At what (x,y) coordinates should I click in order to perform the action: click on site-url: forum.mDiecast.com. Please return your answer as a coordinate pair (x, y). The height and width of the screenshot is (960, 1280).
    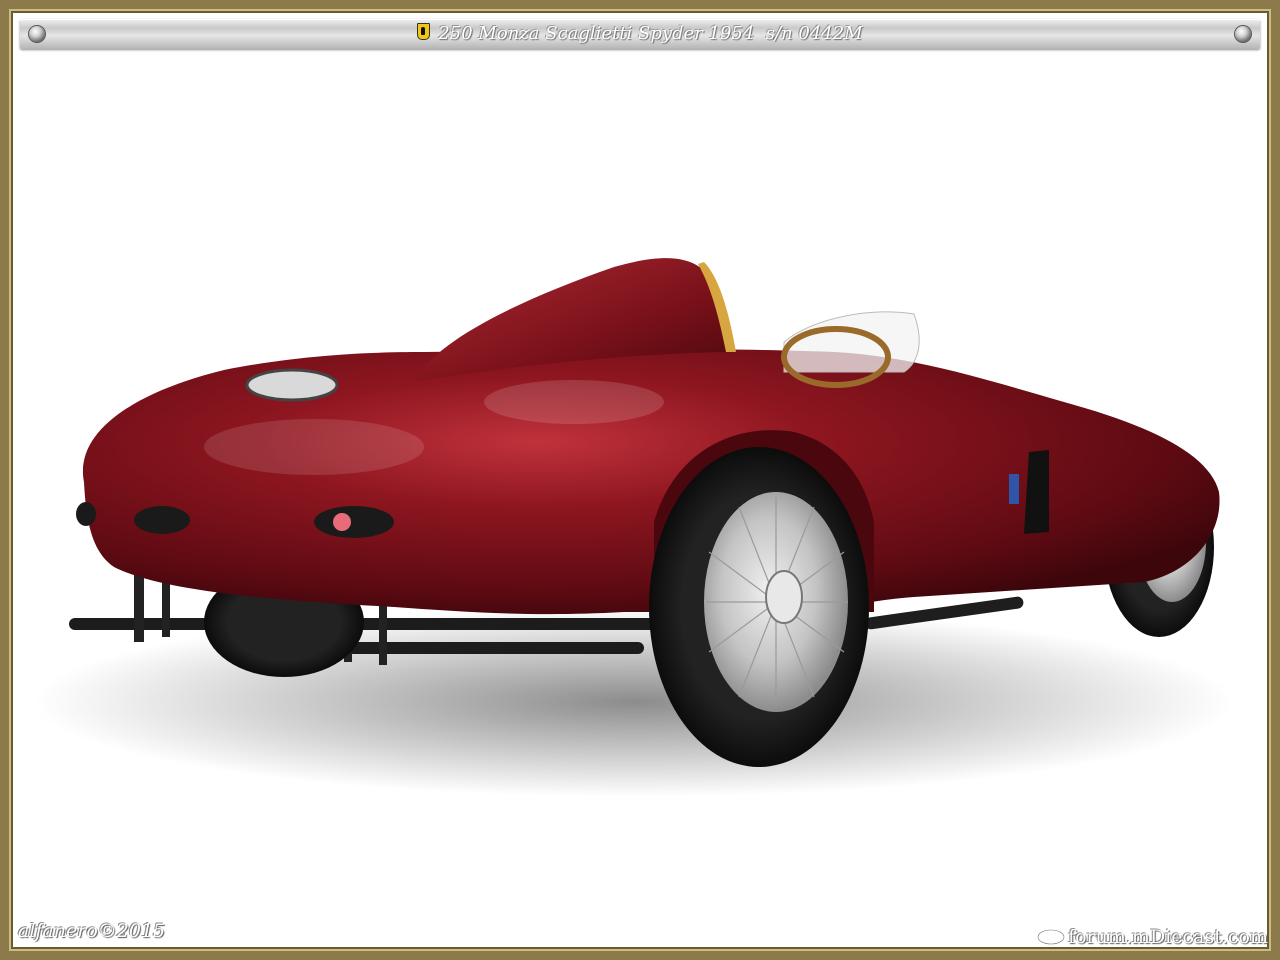
    Looking at the image, I should click on (1168, 937).